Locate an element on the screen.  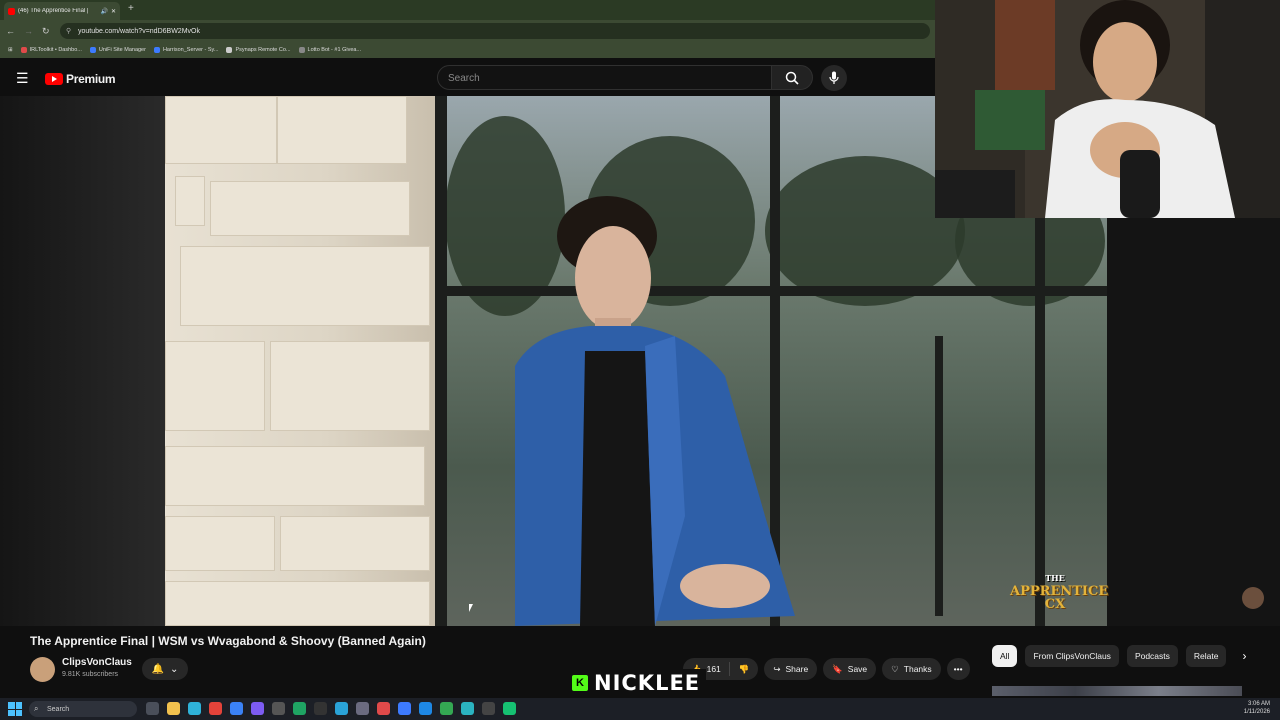
speaker-icon: 🔊 is located at coordinates (103, 11).